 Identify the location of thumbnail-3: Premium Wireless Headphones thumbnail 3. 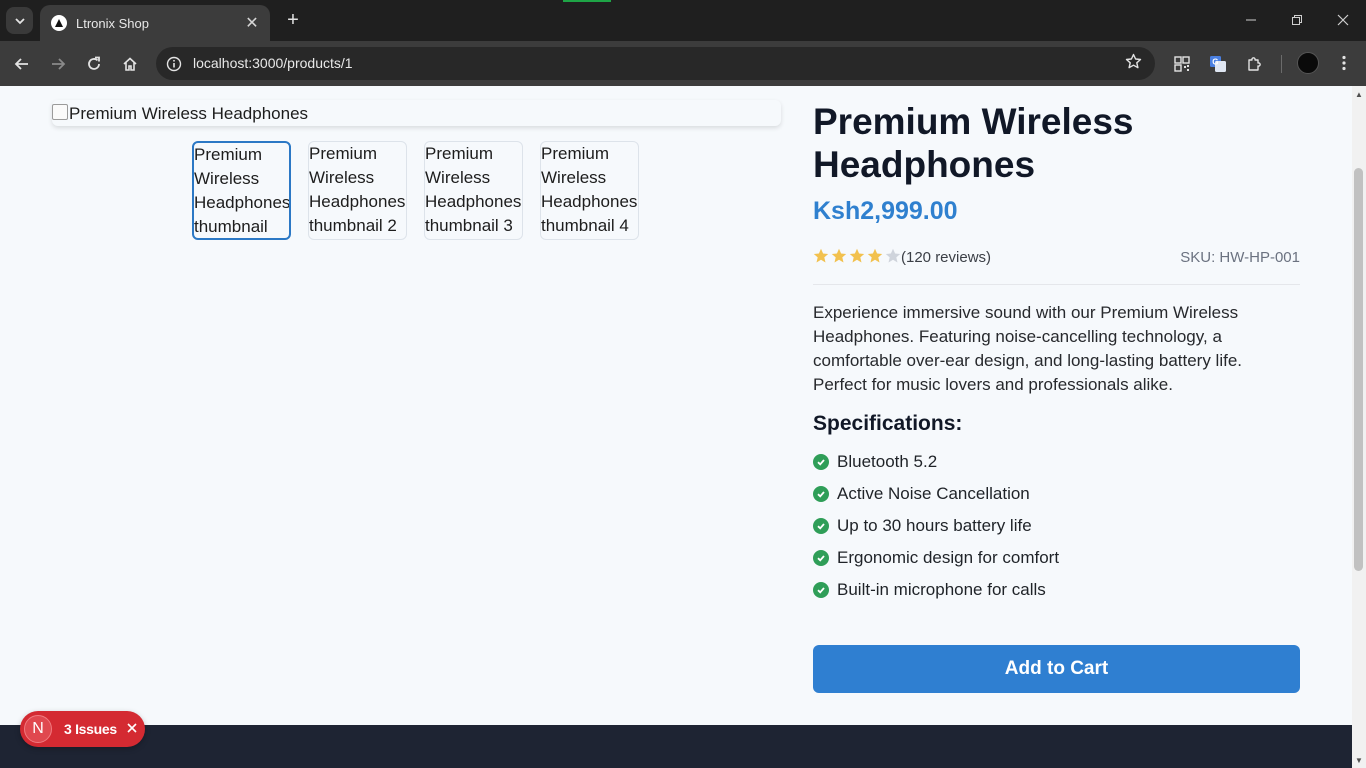
(473, 190).